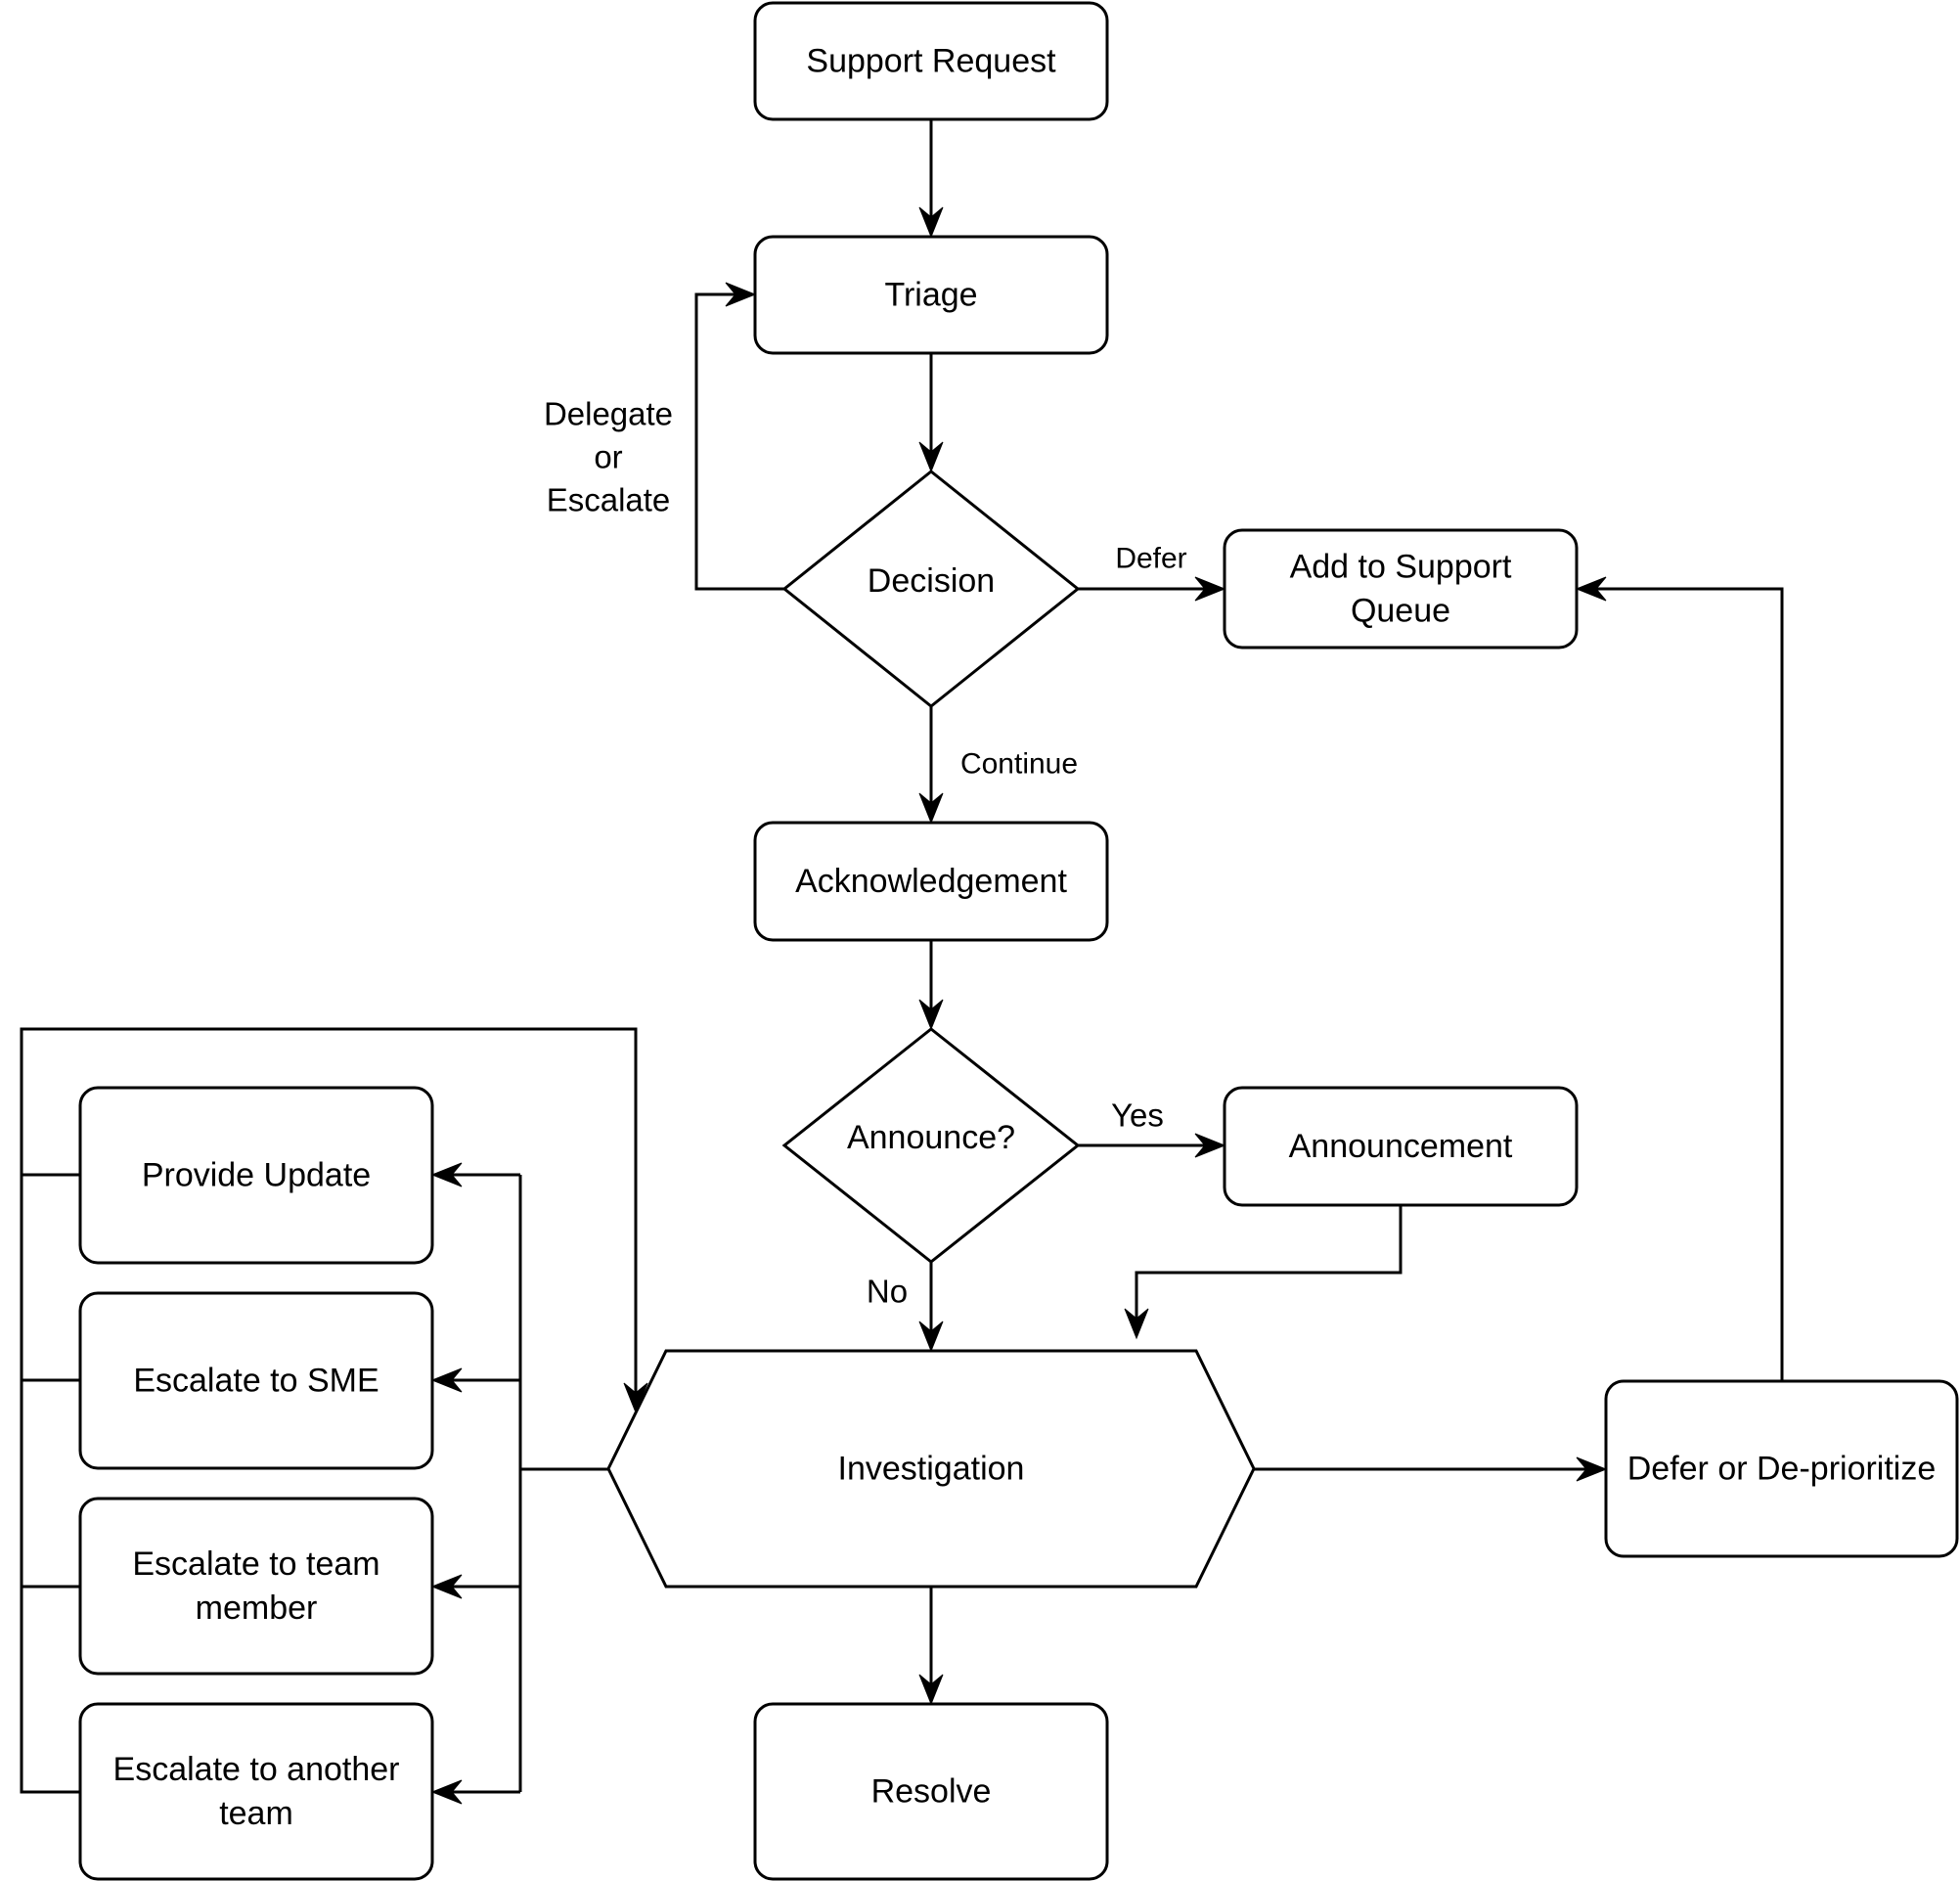 The width and height of the screenshot is (1960, 1881). What do you see at coordinates (931, 1646) in the screenshot?
I see `edge-investigation-to-resolve` at bounding box center [931, 1646].